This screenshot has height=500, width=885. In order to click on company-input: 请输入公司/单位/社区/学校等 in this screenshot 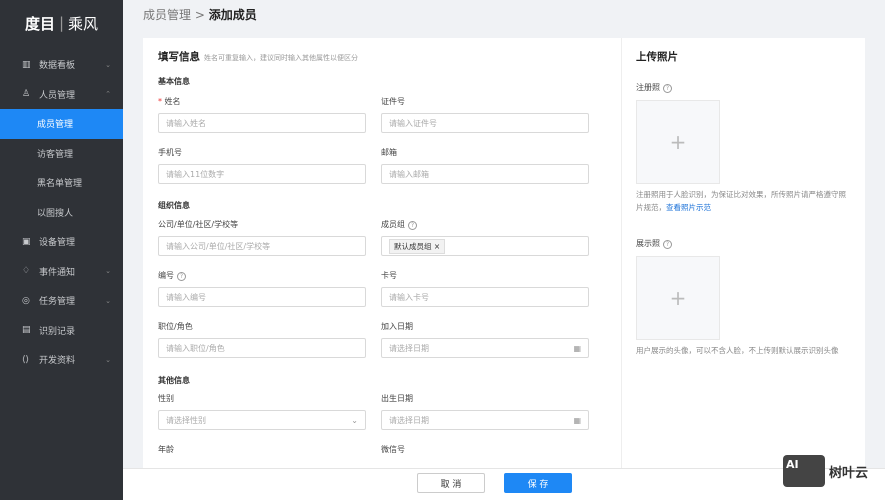, I will do `click(262, 246)`.